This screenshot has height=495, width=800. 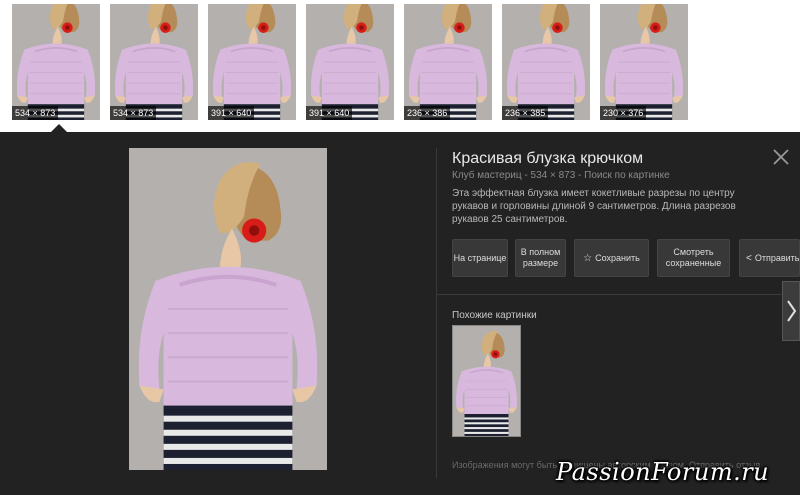 I want to click on similar-image-thumbnail, so click(x=486, y=381).